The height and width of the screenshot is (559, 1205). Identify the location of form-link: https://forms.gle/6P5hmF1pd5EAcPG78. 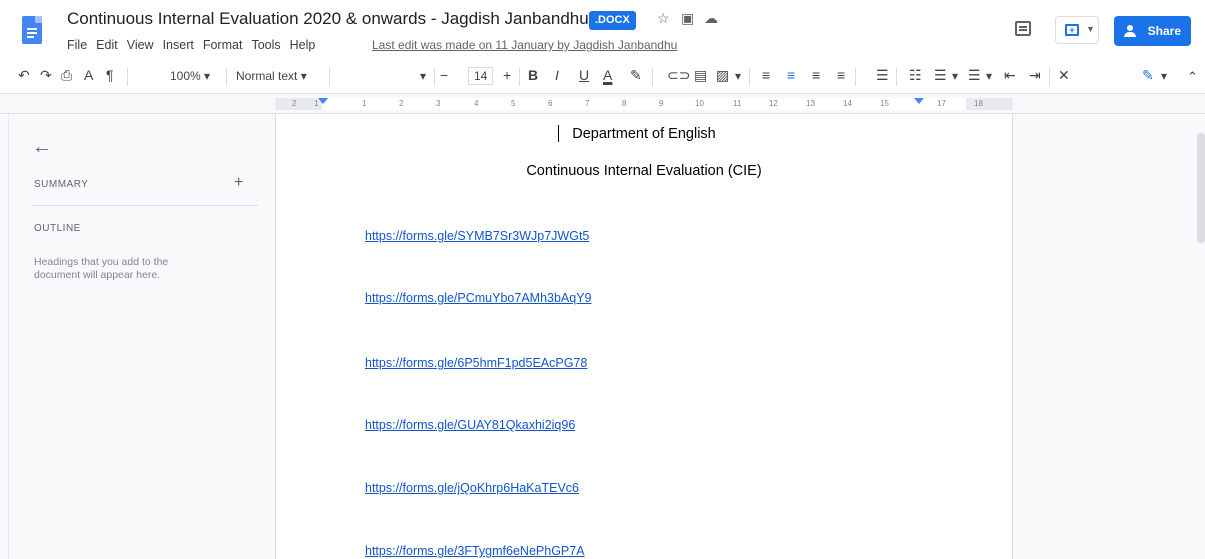
(476, 363).